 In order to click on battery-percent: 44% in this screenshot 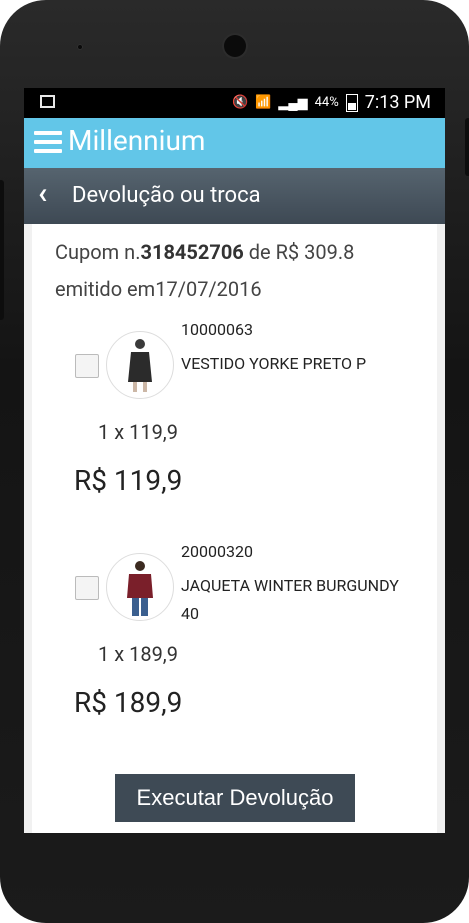, I will do `click(326, 102)`.